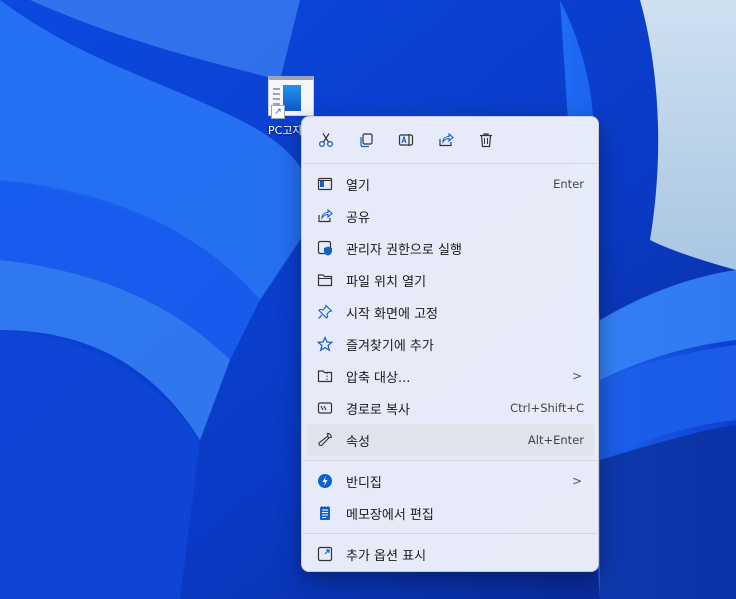 The width and height of the screenshot is (736, 599). What do you see at coordinates (404, 250) in the screenshot?
I see `menu-item-label: 관리자 권한으로 실행` at bounding box center [404, 250].